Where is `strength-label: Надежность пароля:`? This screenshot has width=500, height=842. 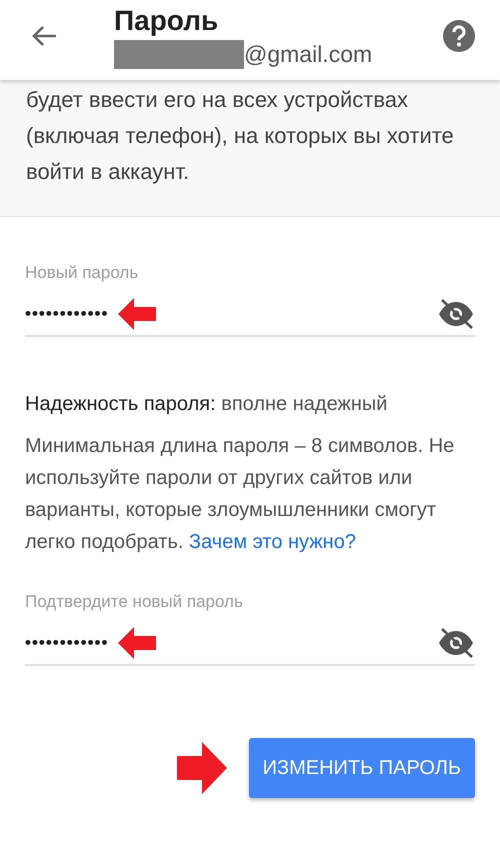 strength-label: Надежность пароля: is located at coordinates (120, 404).